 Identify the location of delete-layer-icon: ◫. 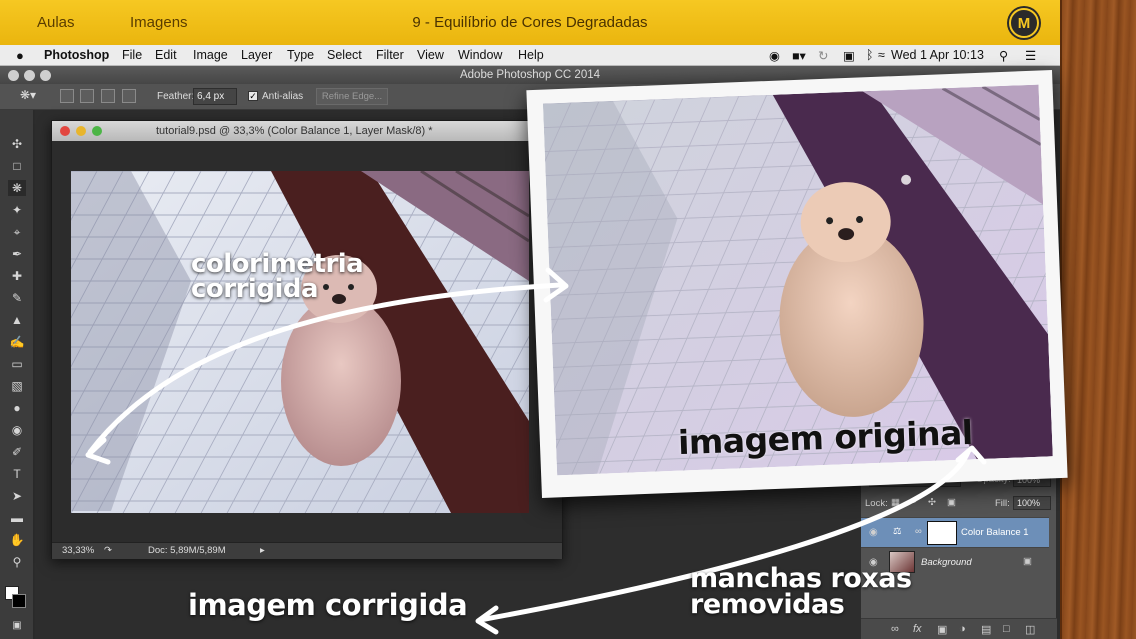
(1030, 629).